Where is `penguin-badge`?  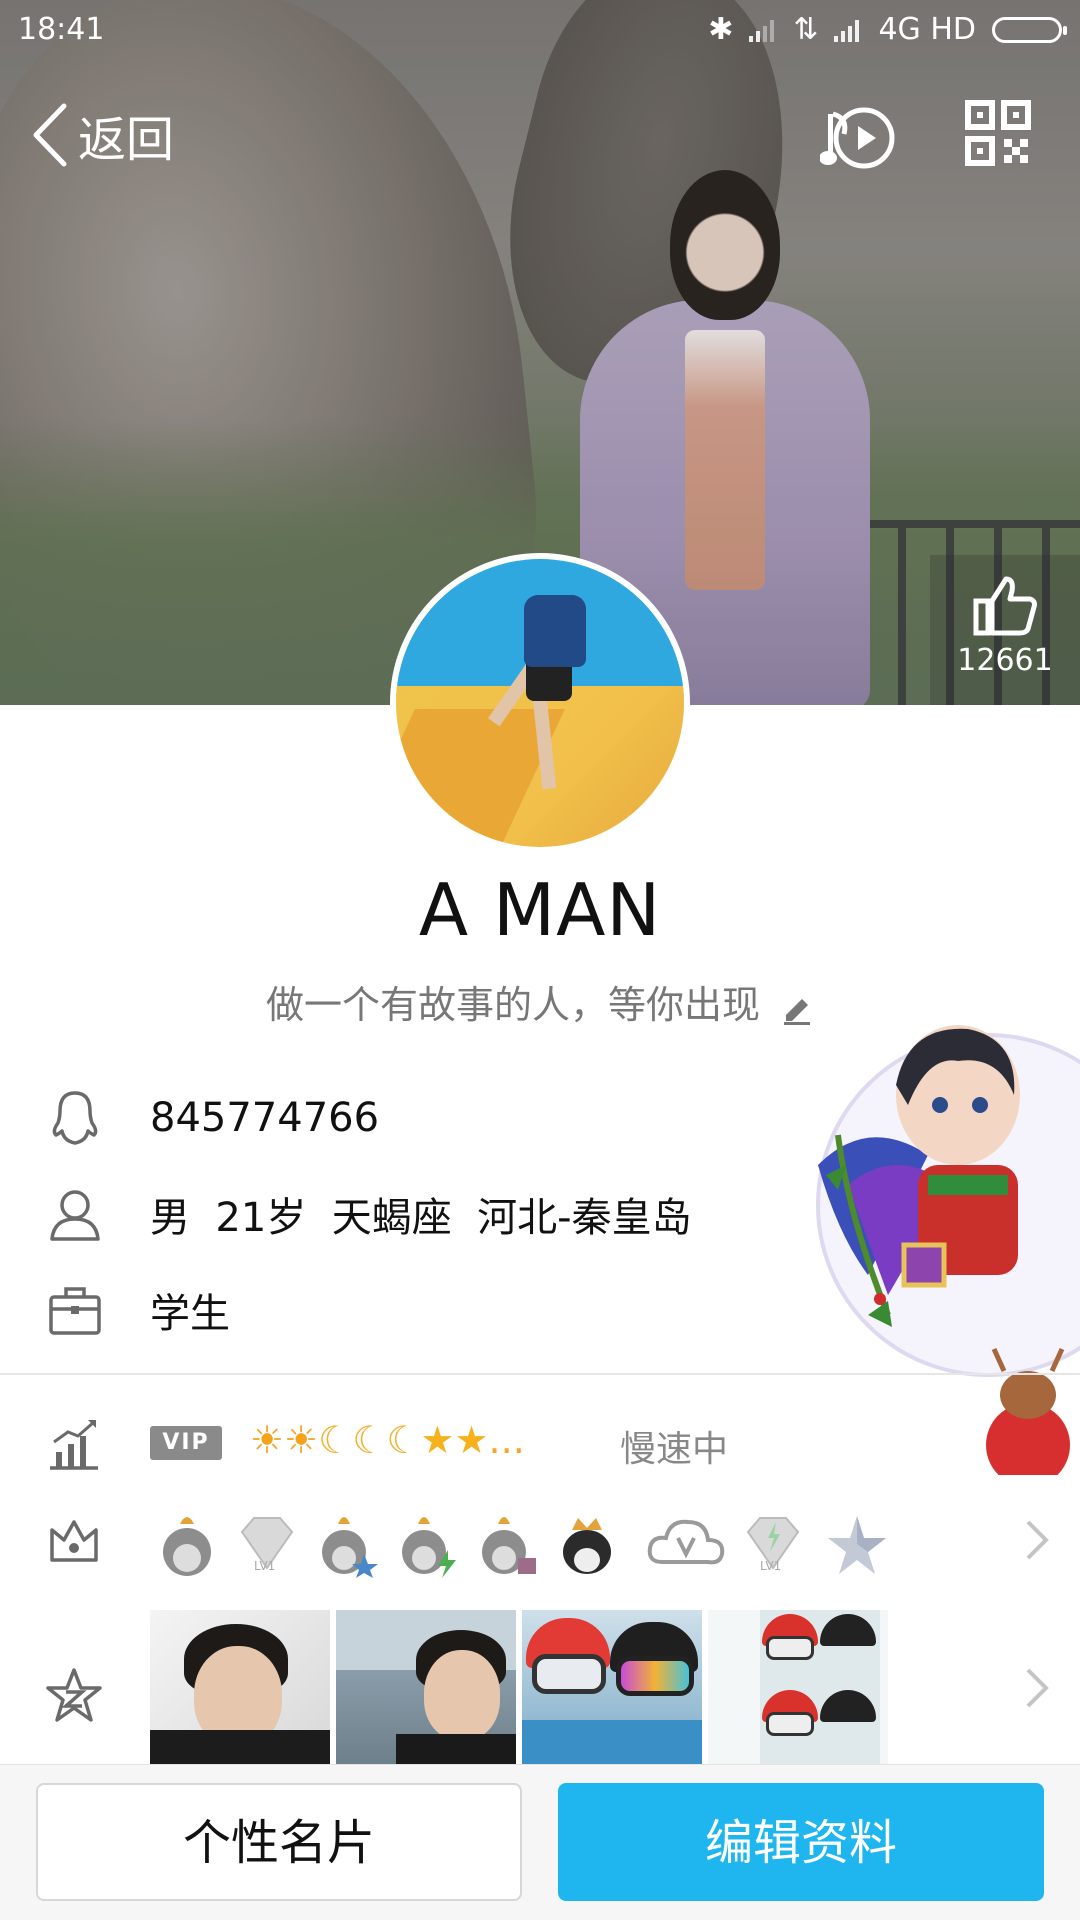 penguin-badge is located at coordinates (187, 1546).